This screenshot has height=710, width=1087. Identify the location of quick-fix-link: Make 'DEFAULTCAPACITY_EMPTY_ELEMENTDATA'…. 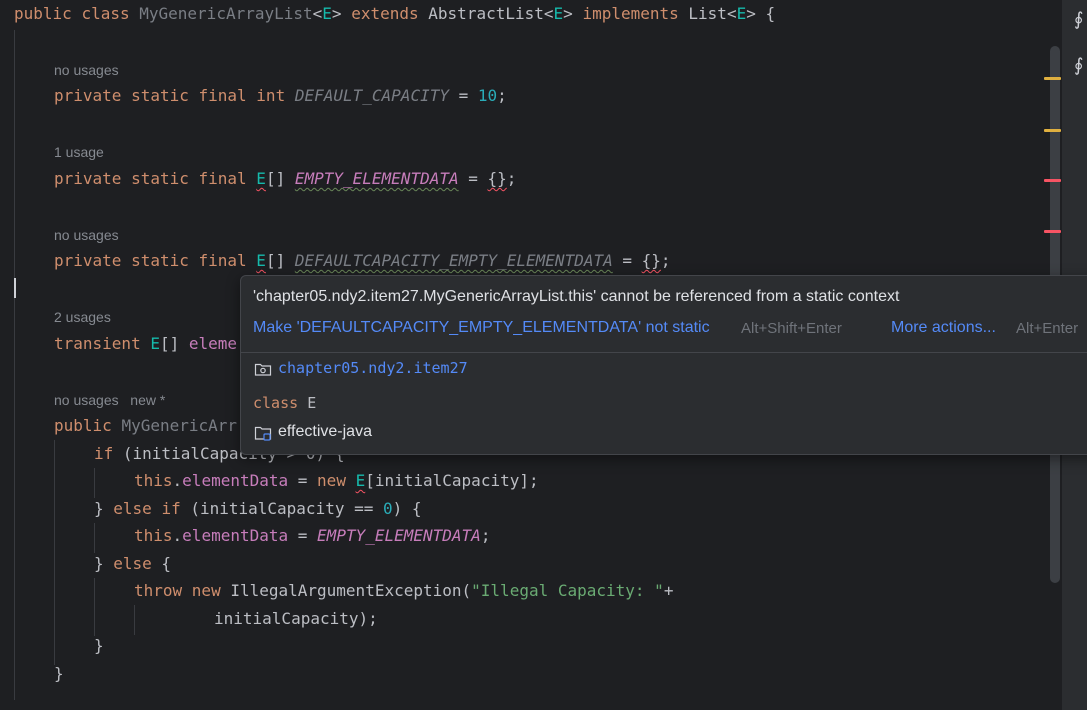
(481, 328).